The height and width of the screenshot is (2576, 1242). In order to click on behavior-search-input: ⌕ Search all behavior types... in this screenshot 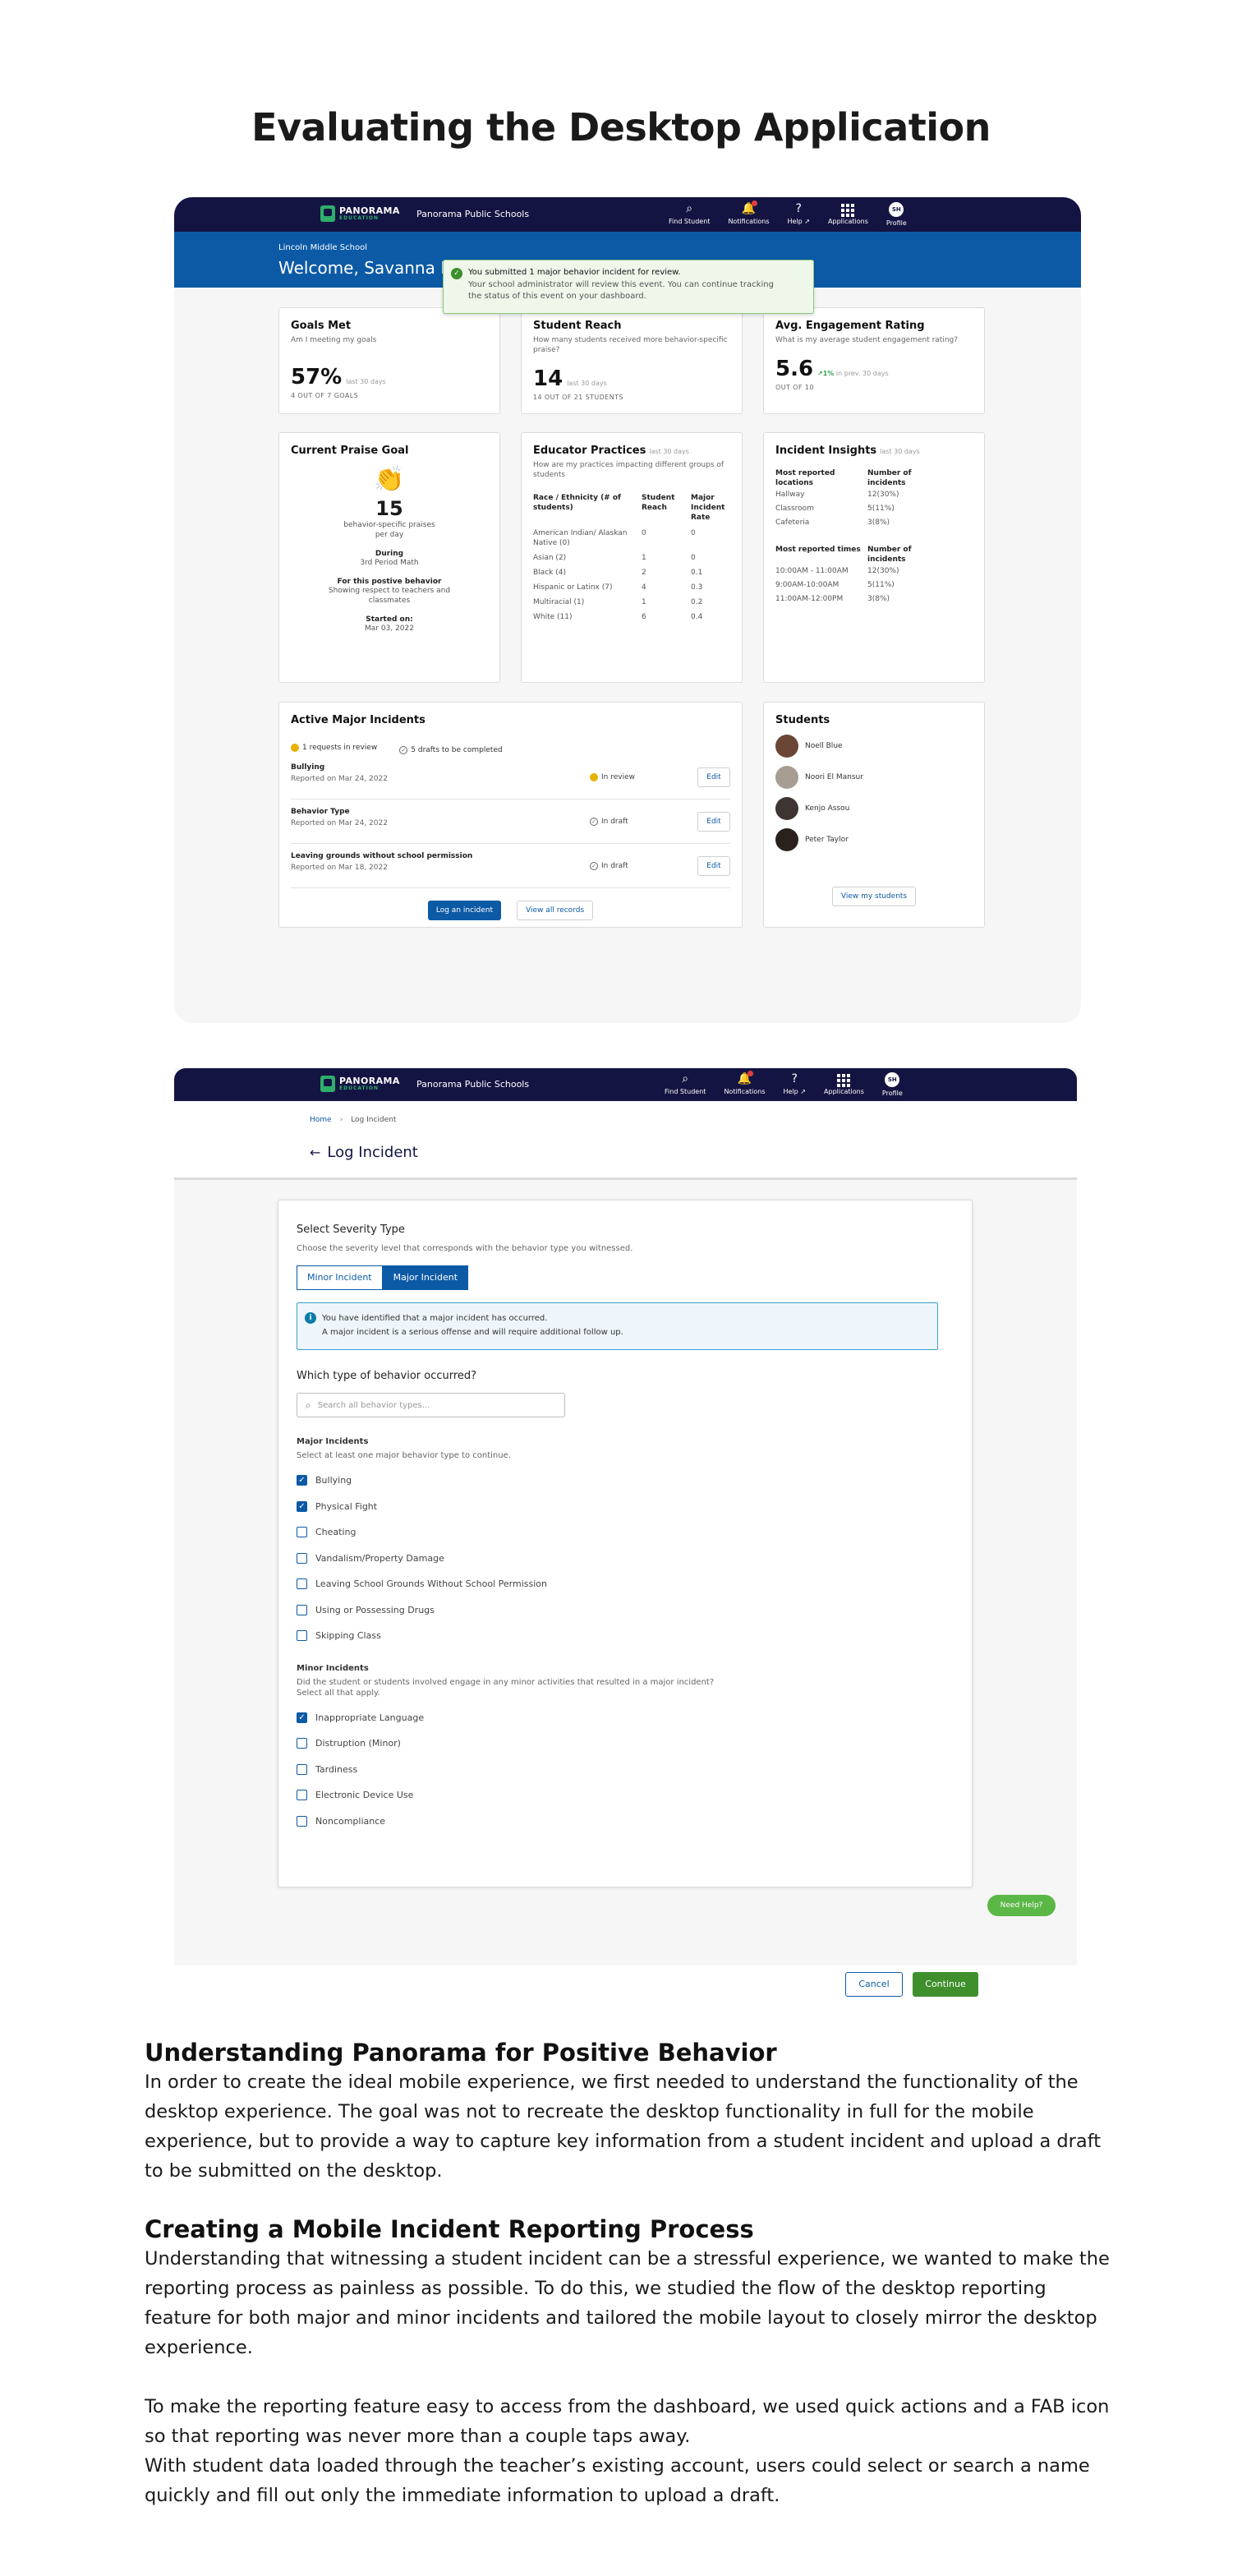, I will do `click(431, 1405)`.